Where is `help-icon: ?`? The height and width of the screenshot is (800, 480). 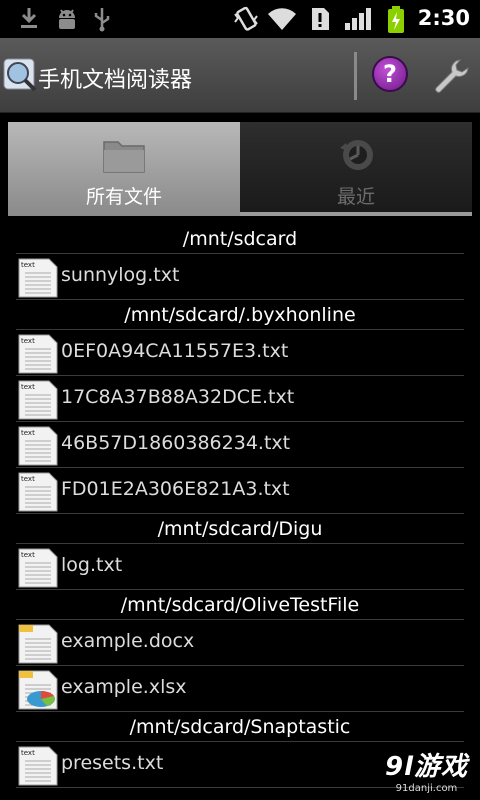
help-icon: ? is located at coordinates (390, 74).